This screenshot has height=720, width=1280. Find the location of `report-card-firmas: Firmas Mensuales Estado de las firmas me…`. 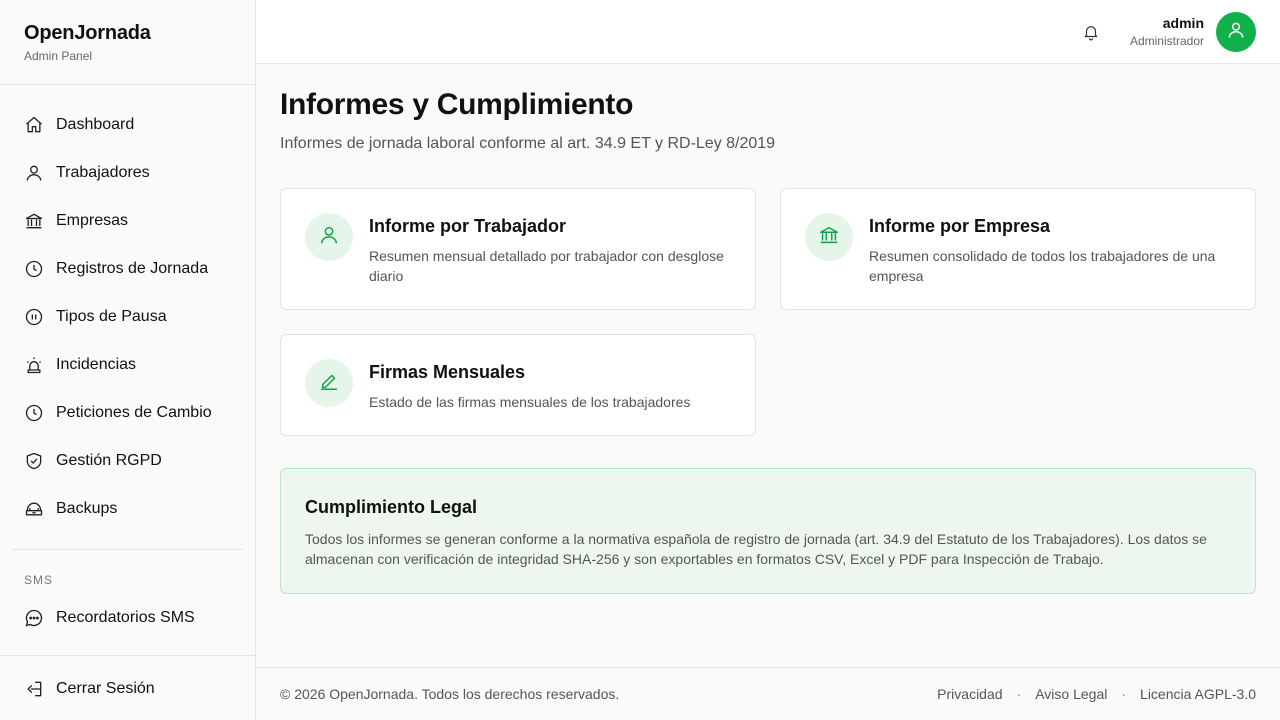

report-card-firmas: Firmas Mensuales Estado de las firmas me… is located at coordinates (518, 385).